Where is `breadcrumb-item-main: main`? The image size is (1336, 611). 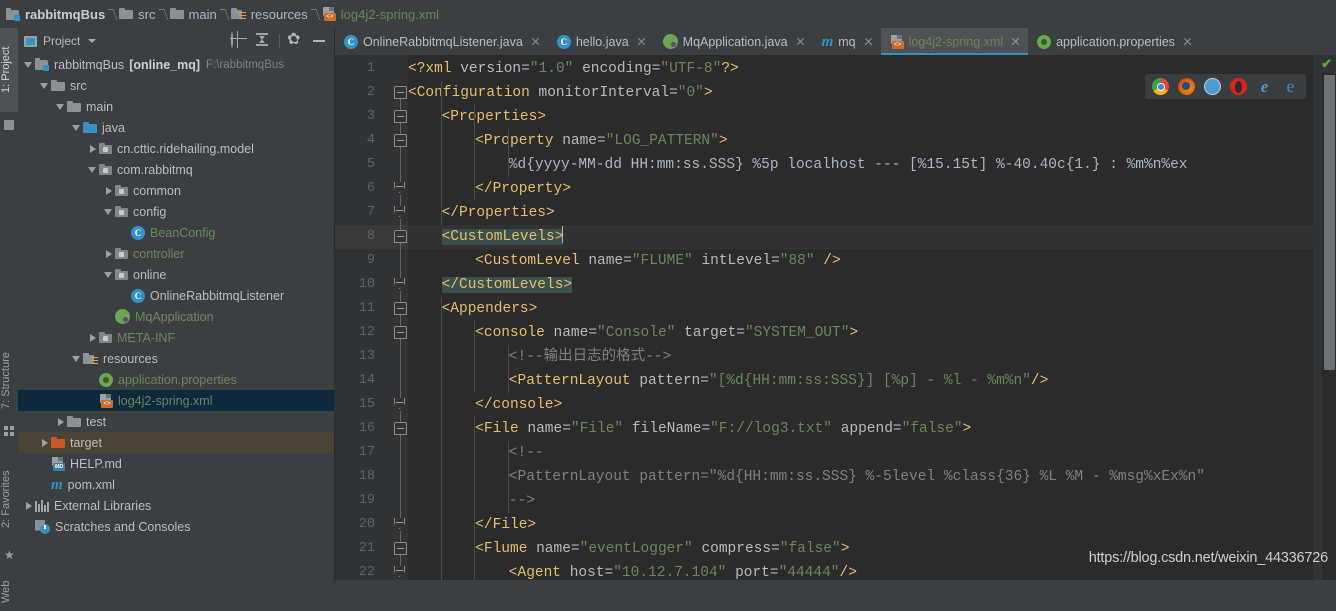 breadcrumb-item-main: main is located at coordinates (194, 14).